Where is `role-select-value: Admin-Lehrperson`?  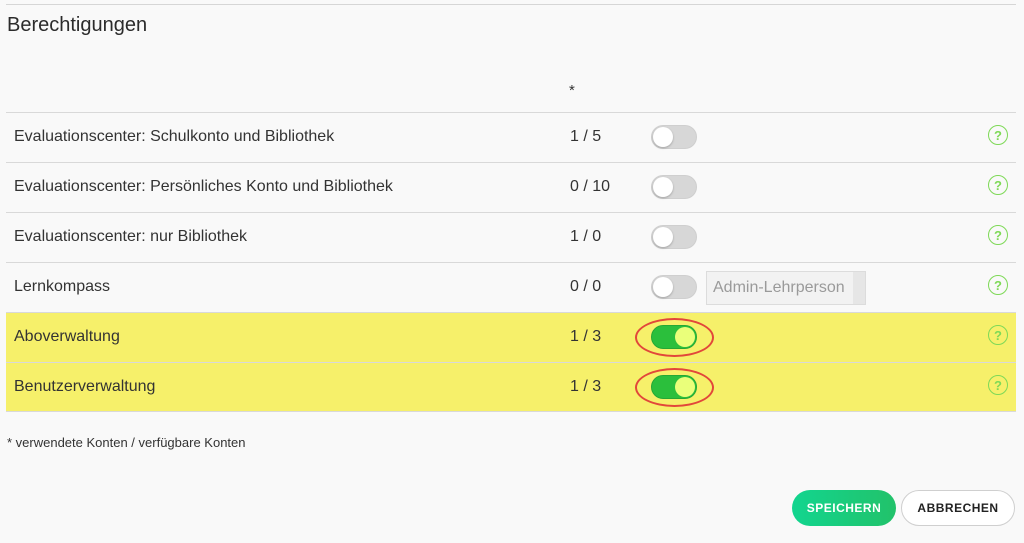
role-select-value: Admin-Lehrperson is located at coordinates (779, 287).